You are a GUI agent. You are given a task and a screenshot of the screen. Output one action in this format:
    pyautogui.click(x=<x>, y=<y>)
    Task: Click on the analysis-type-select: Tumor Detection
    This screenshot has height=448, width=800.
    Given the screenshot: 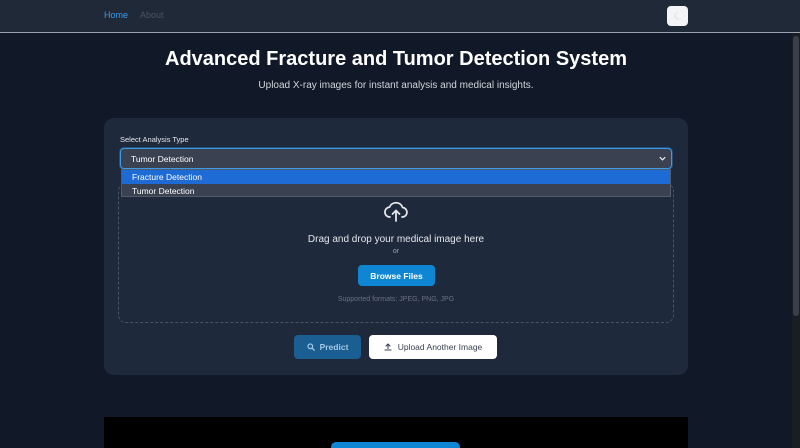 What is the action you would take?
    pyautogui.click(x=396, y=158)
    